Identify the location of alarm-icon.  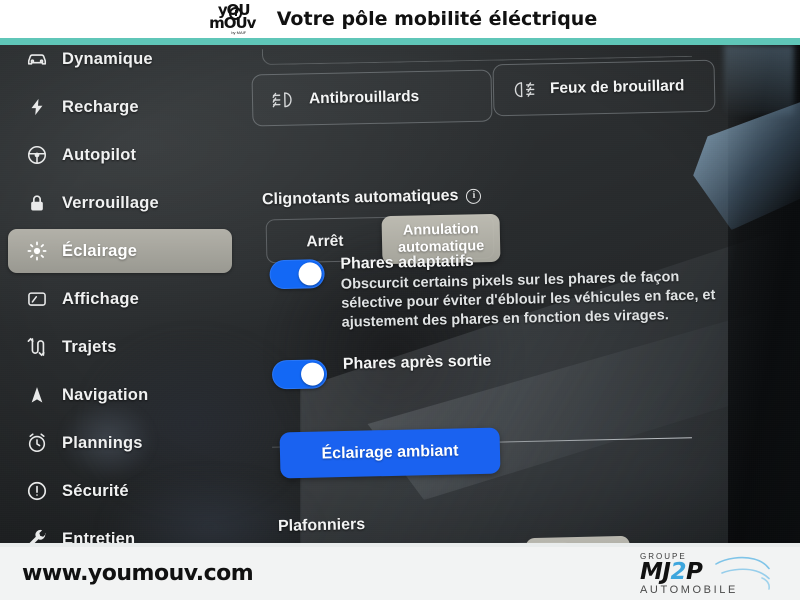
(37, 443).